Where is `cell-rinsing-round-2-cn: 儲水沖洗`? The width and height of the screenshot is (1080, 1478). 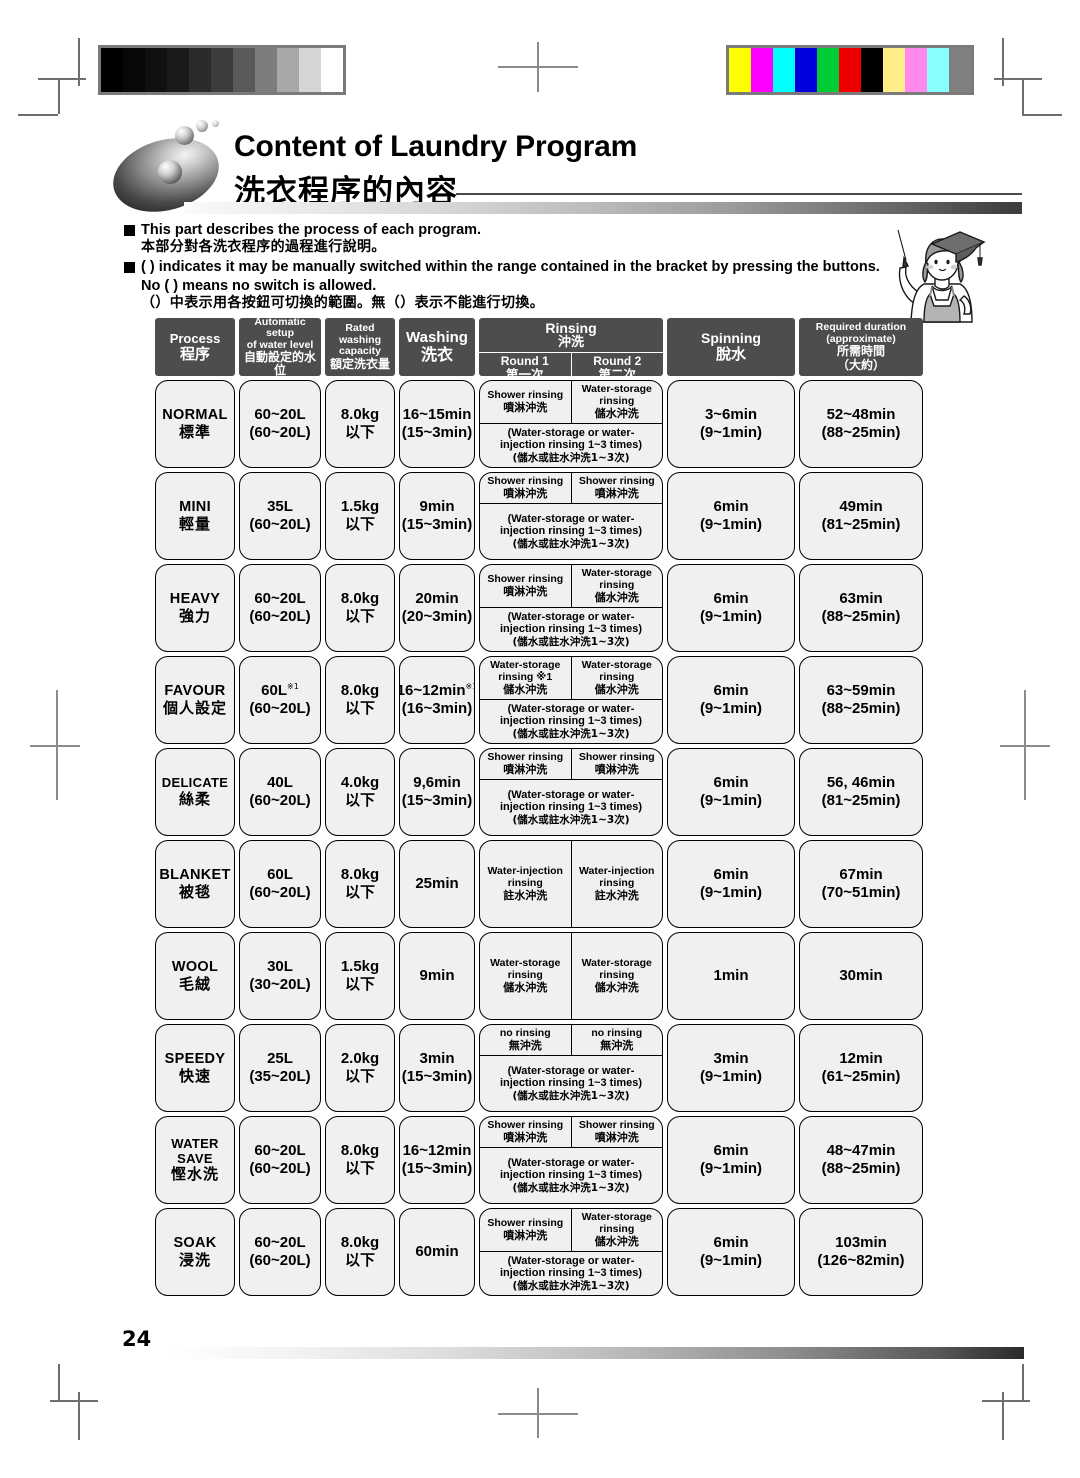 cell-rinsing-round-2-cn: 儲水沖洗 is located at coordinates (616, 413).